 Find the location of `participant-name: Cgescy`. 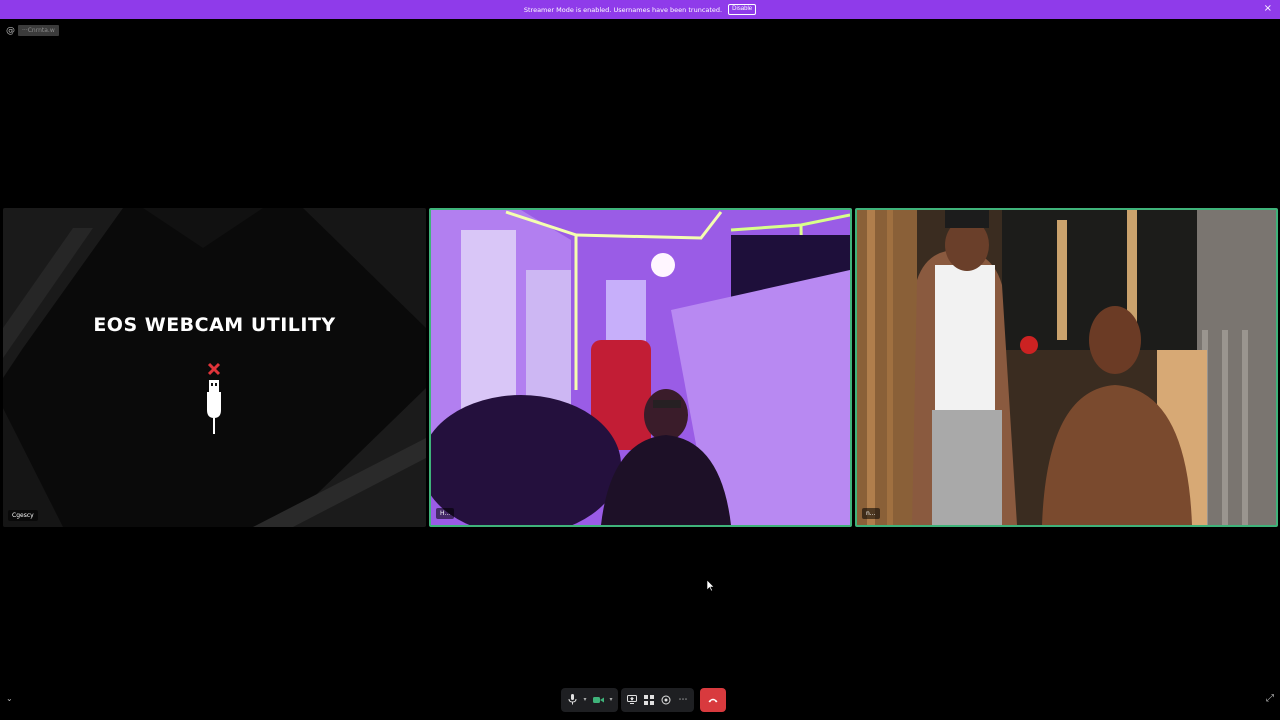

participant-name: Cgescy is located at coordinates (23, 515).